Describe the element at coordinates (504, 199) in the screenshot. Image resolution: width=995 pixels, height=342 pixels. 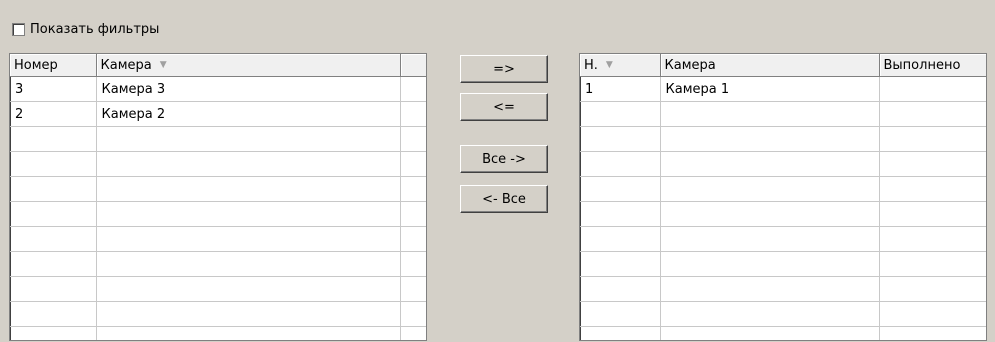
I see `move-all-left-button: <- Все` at that location.